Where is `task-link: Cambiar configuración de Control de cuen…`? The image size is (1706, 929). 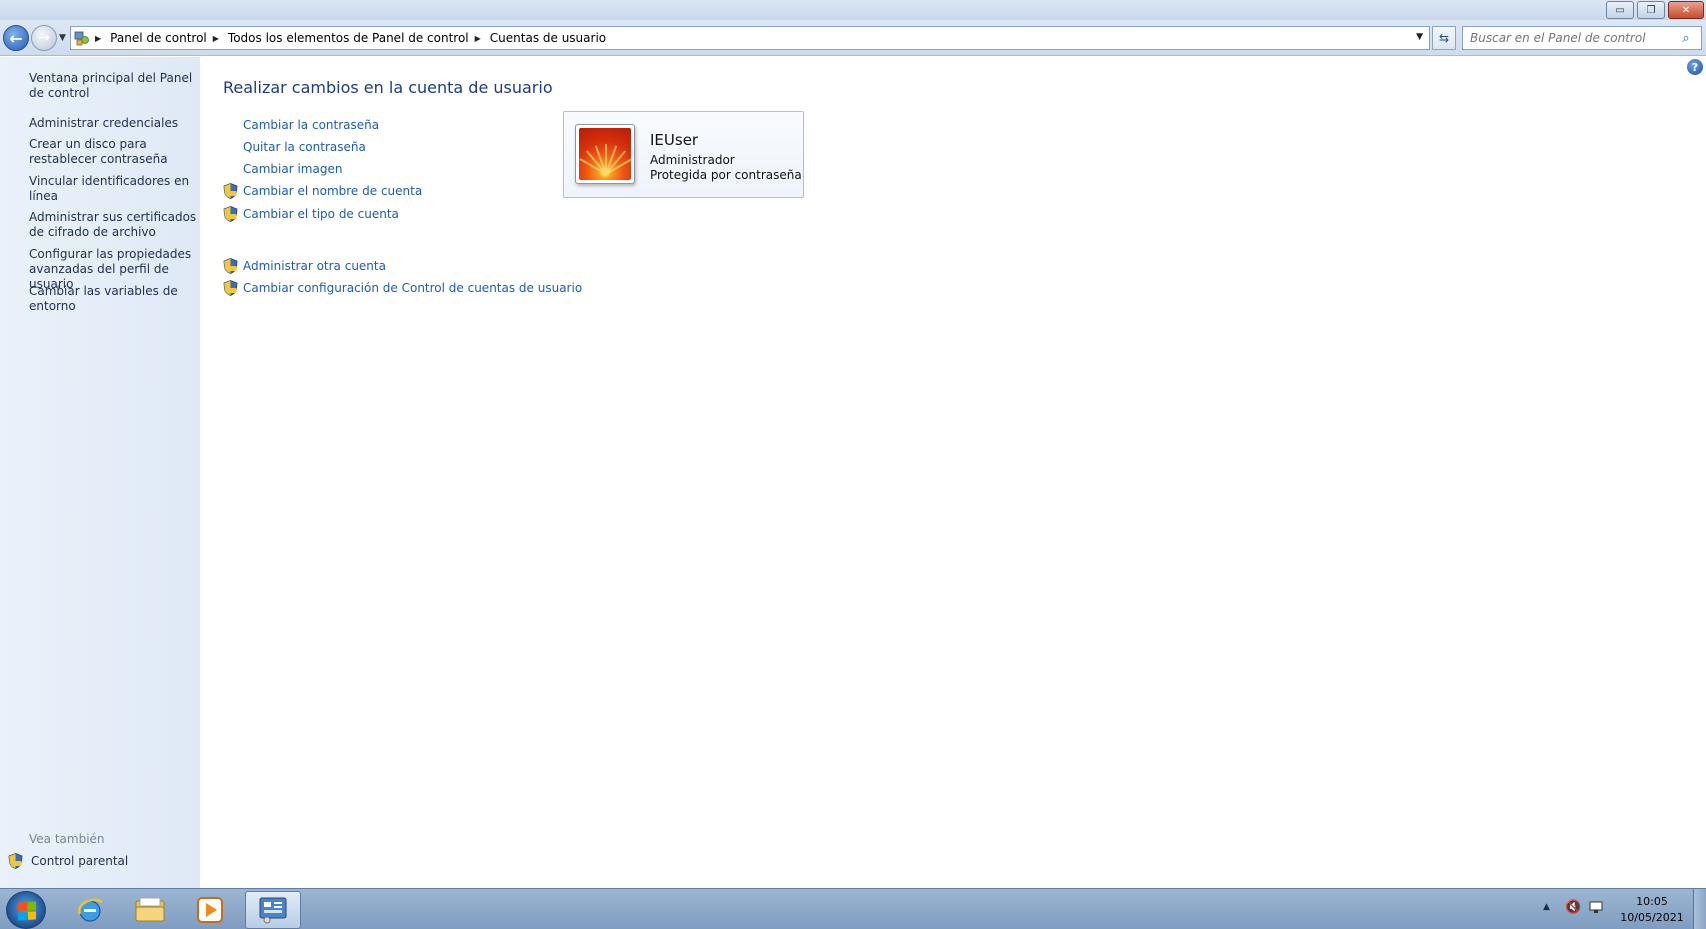 task-link: Cambiar configuración de Control de cuen… is located at coordinates (412, 288).